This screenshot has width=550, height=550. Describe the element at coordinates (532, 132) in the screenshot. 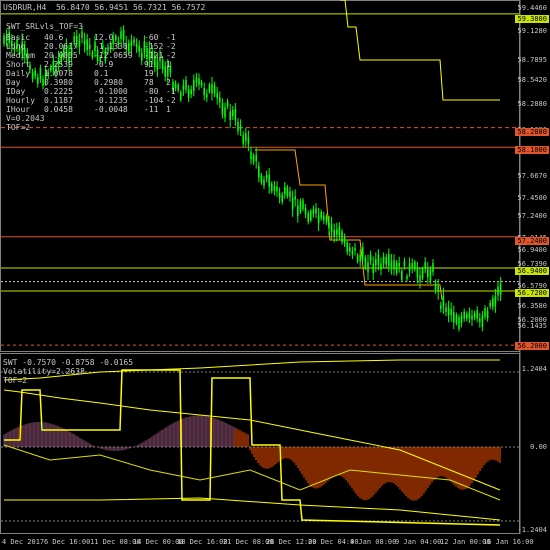

I see `price-tag: 58.2880` at that location.